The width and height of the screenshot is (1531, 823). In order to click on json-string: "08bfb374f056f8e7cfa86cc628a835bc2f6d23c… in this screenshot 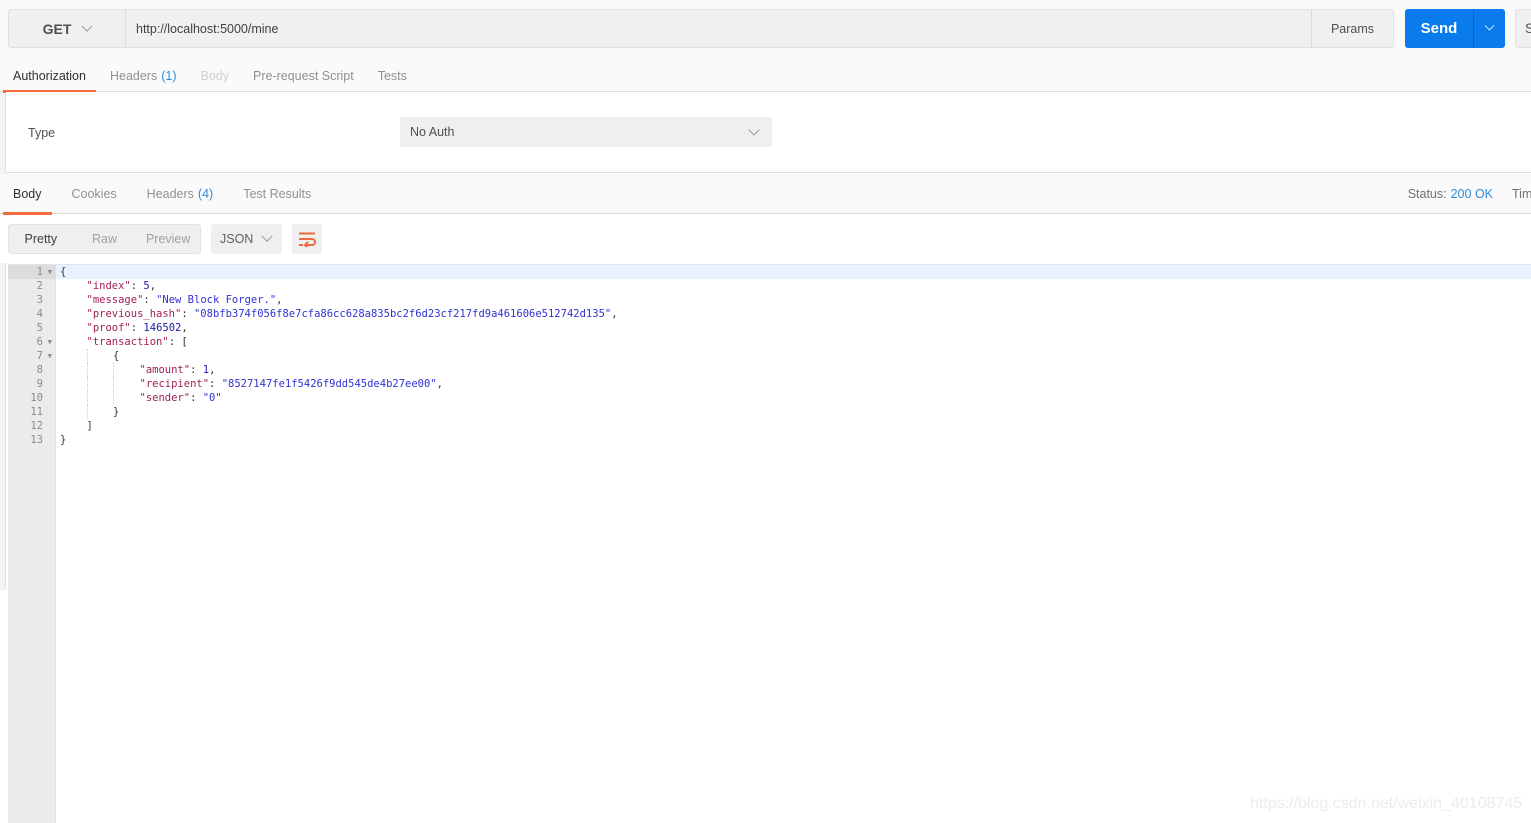, I will do `click(402, 314)`.